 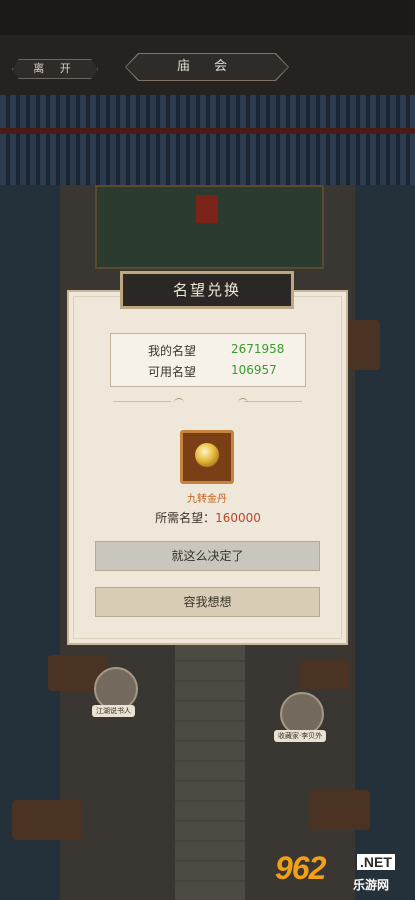 I want to click on npc-collector-label: 收藏家·李贝外, so click(x=300, y=736).